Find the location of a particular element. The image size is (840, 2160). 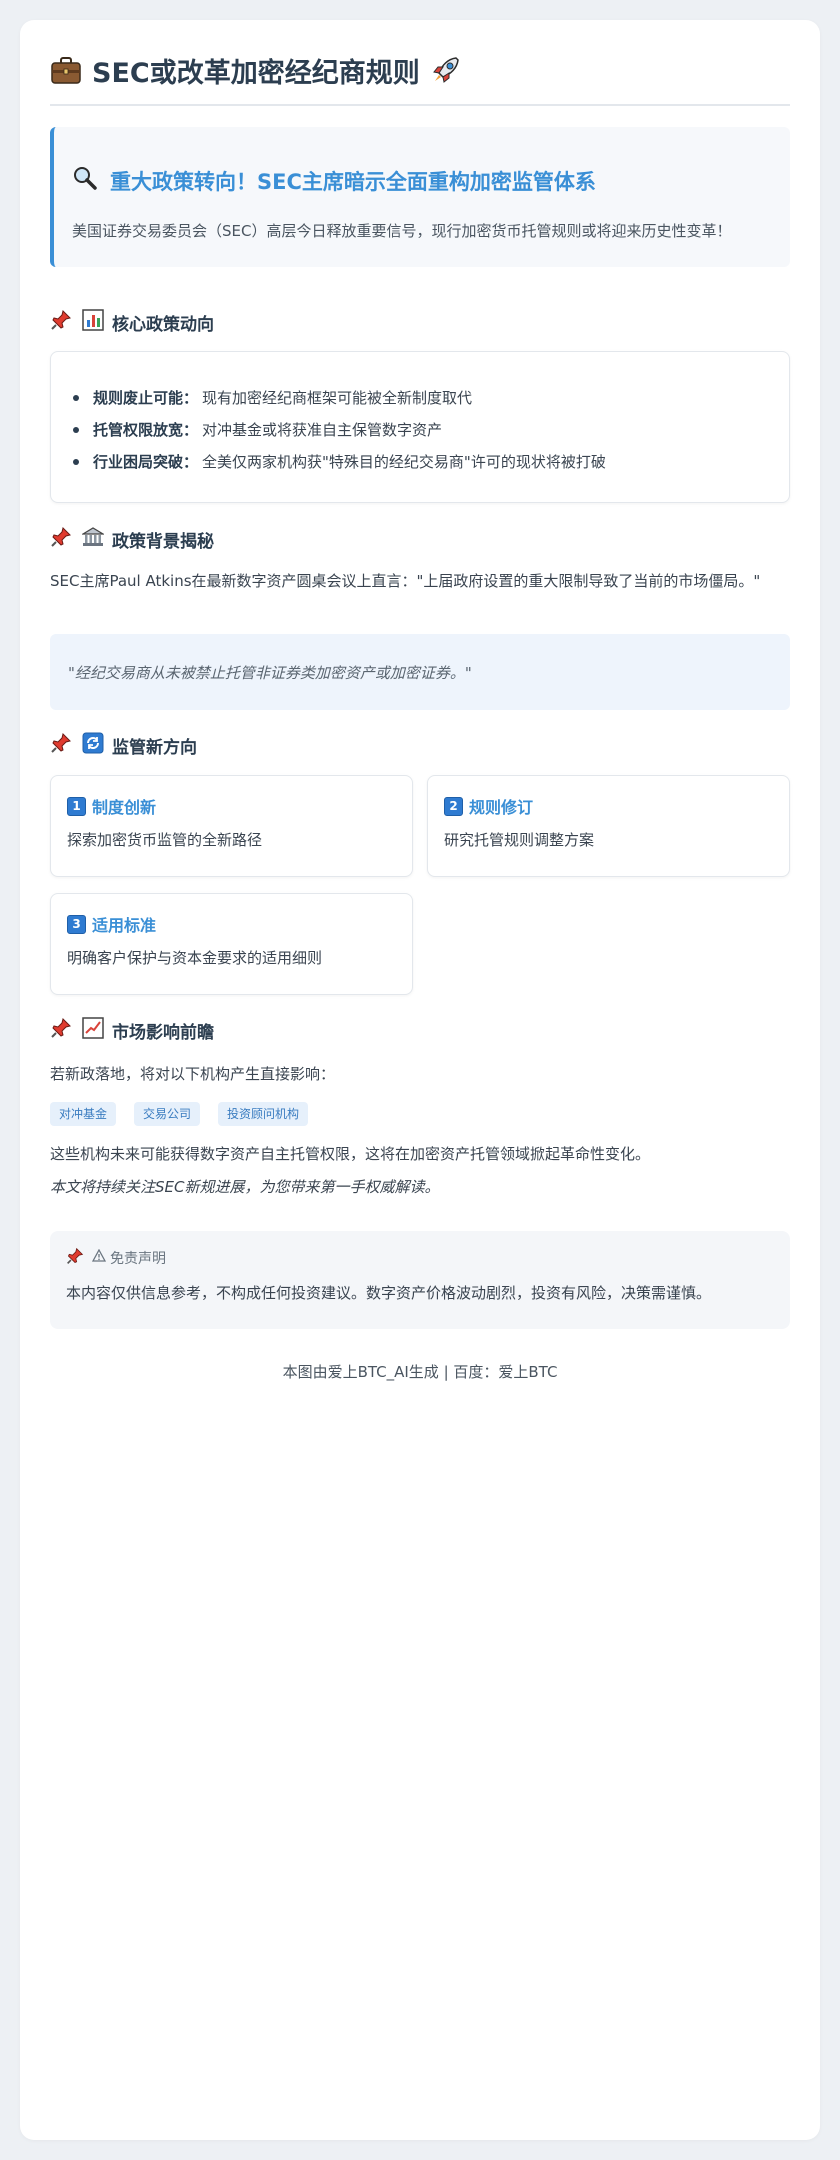

tag: 对冲基金 is located at coordinates (83, 1114).